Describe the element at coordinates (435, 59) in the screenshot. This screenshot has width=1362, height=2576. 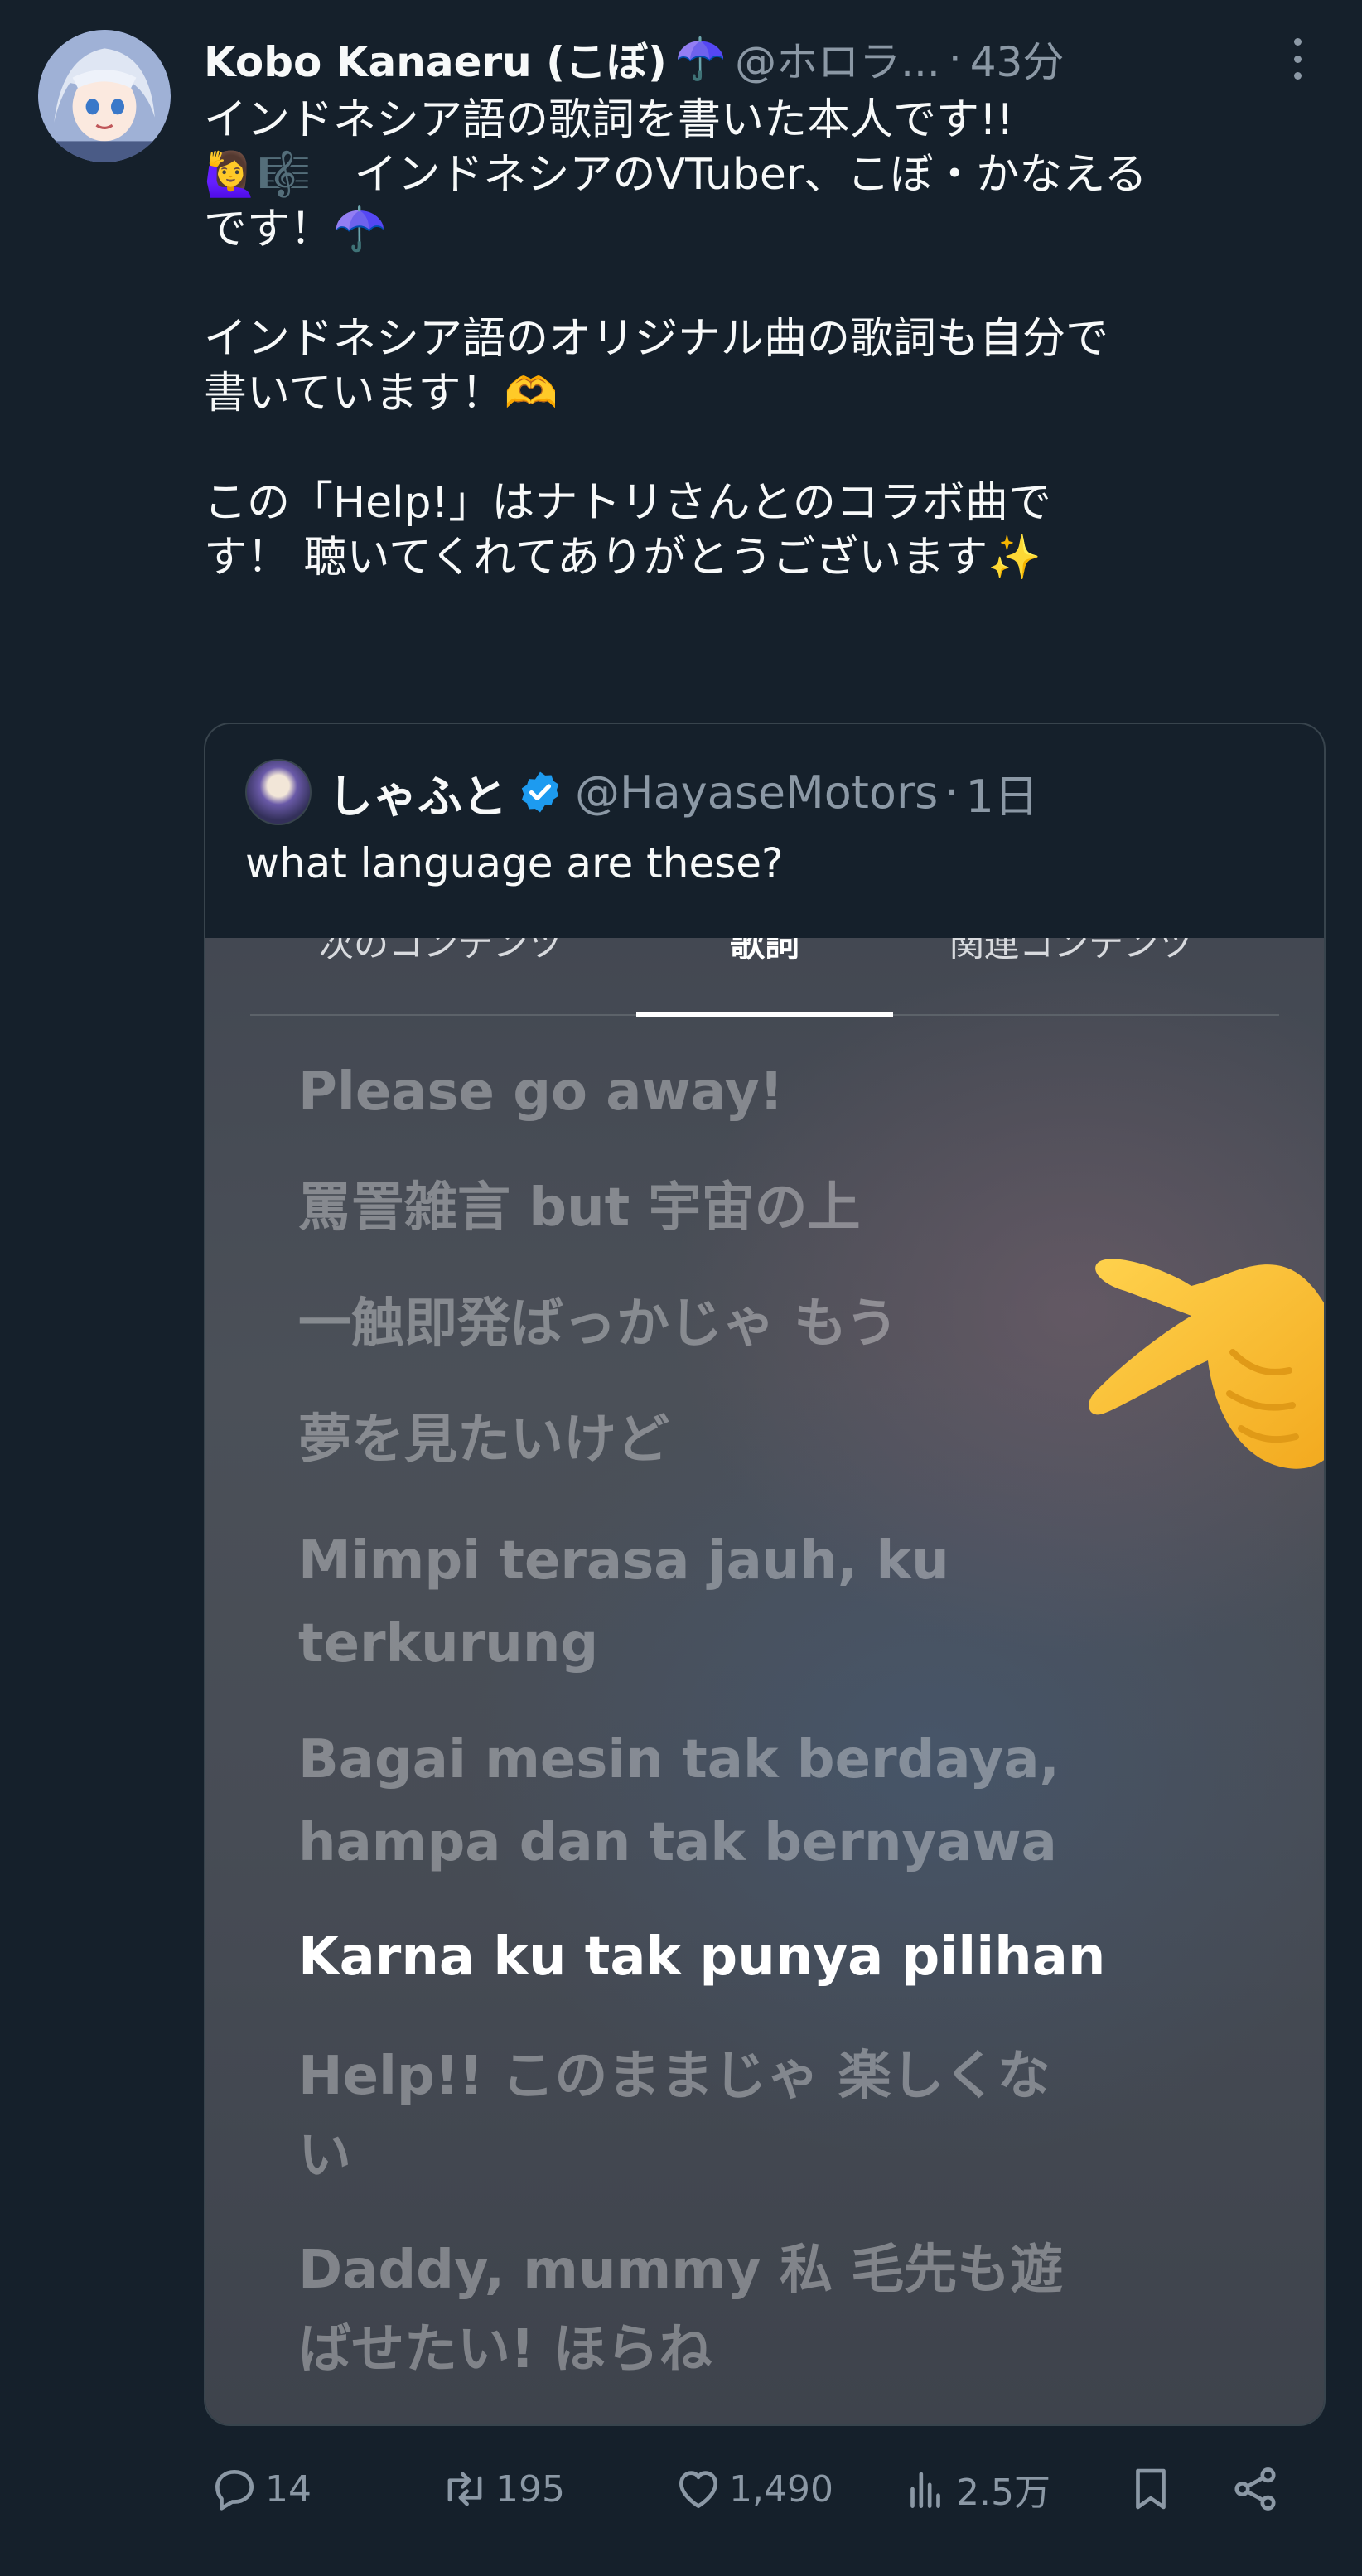
I see `author-name: Kobo Kanaeru (こぼ)` at that location.